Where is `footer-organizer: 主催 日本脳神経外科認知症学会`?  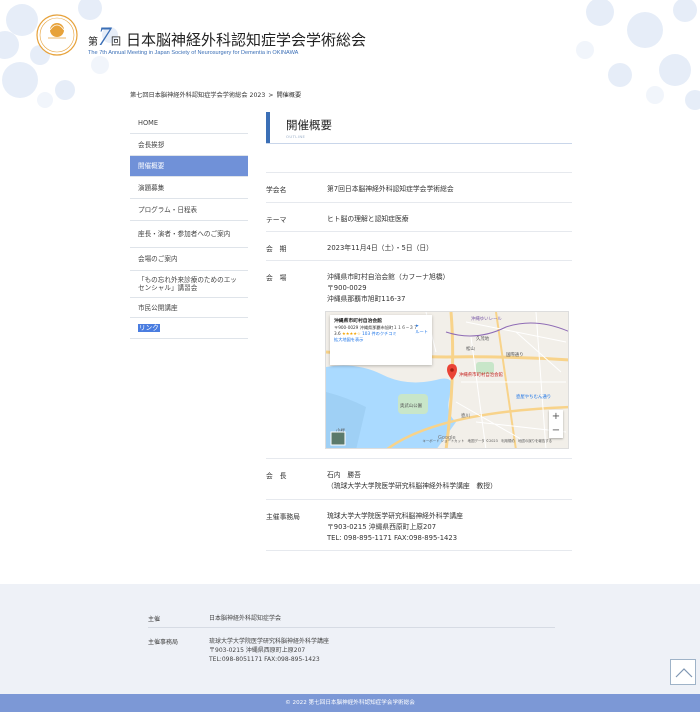 footer-organizer: 主催 日本脳神経外科認知症学会 is located at coordinates (351, 618).